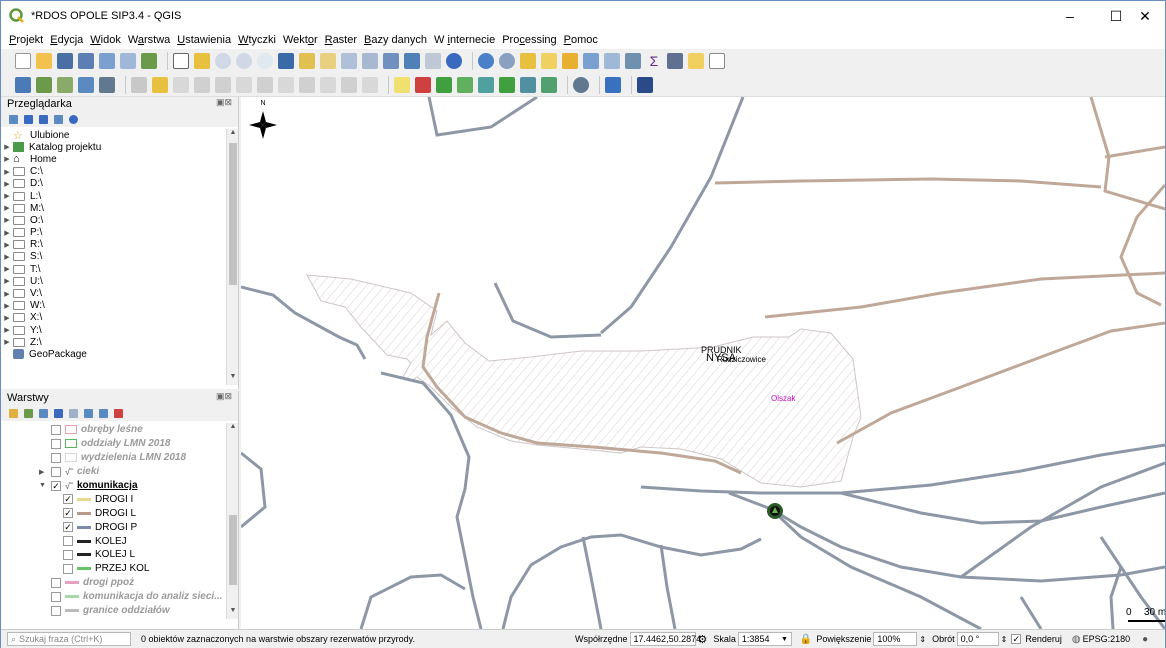 The height and width of the screenshot is (648, 1166). What do you see at coordinates (370, 61) in the screenshot?
I see `zoom-last-icon` at bounding box center [370, 61].